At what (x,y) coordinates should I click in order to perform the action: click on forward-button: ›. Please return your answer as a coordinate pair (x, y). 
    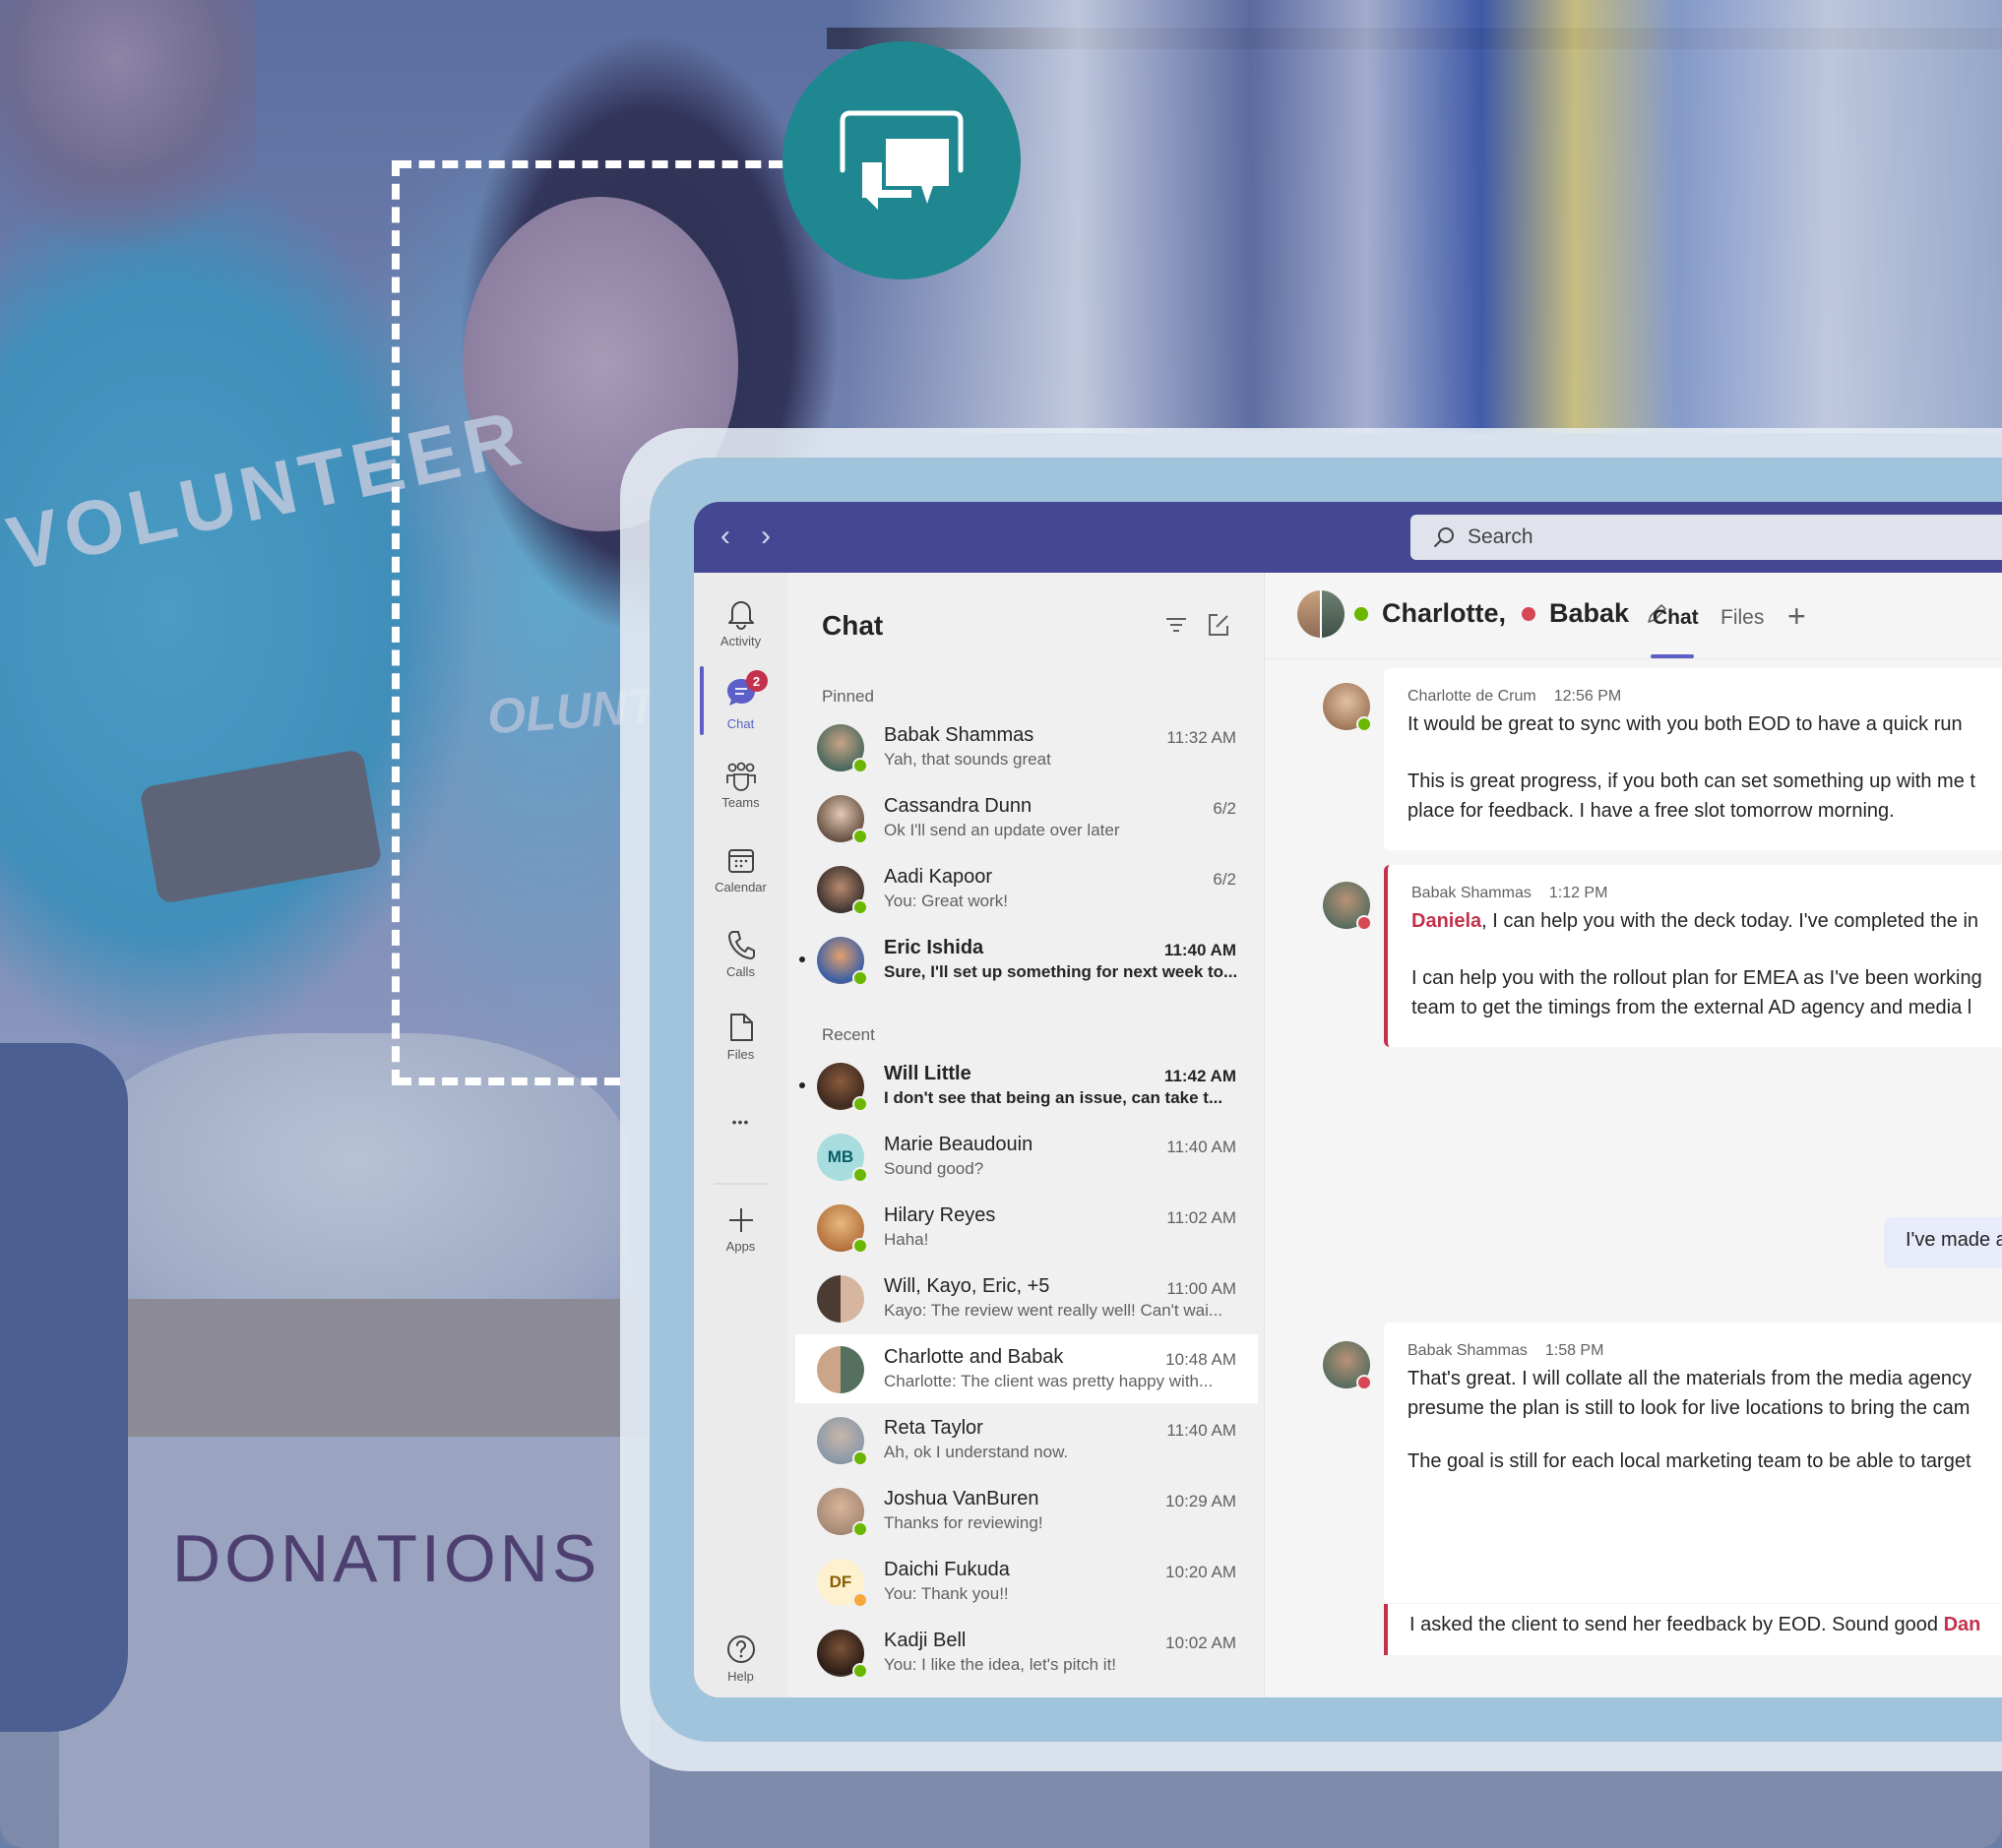
    Looking at the image, I should click on (766, 536).